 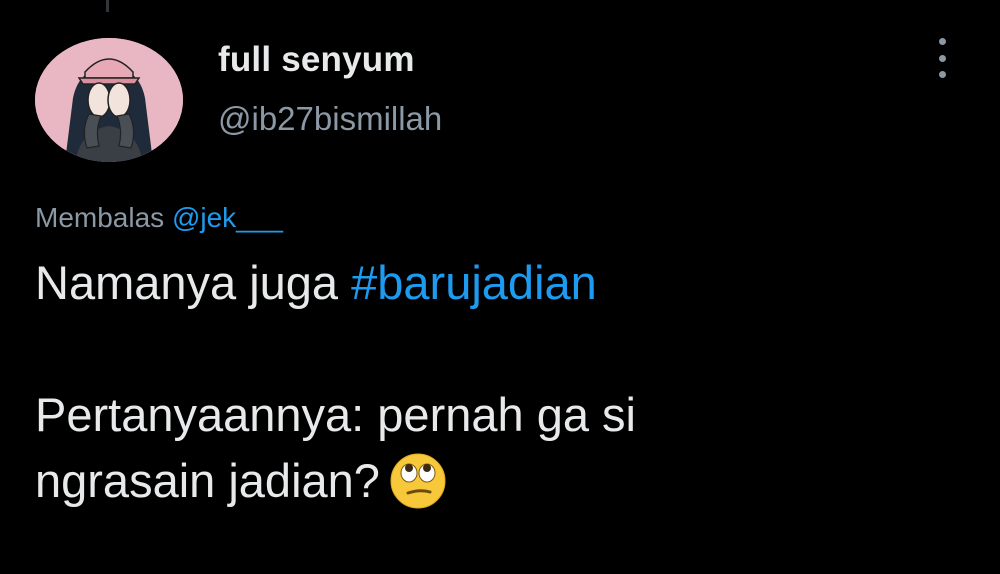 I want to click on avatar, so click(x=109, y=100).